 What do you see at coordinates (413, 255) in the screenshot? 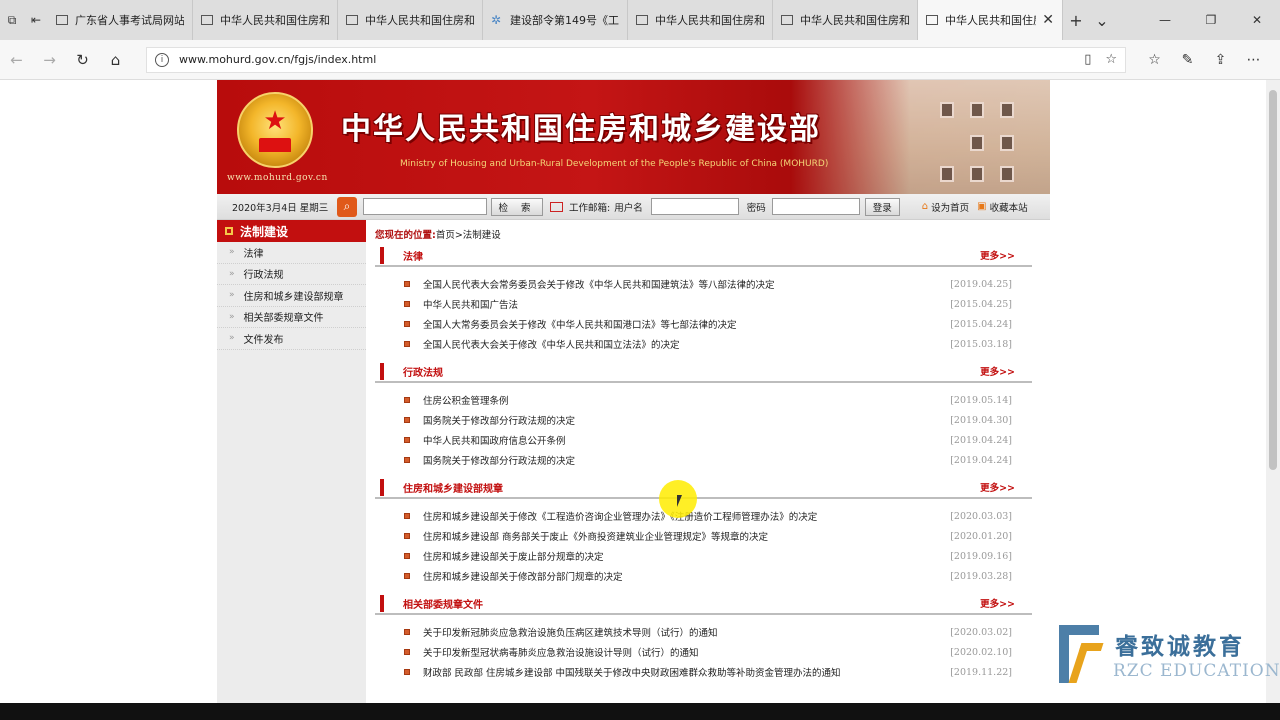
I see `section-title: 法律` at bounding box center [413, 255].